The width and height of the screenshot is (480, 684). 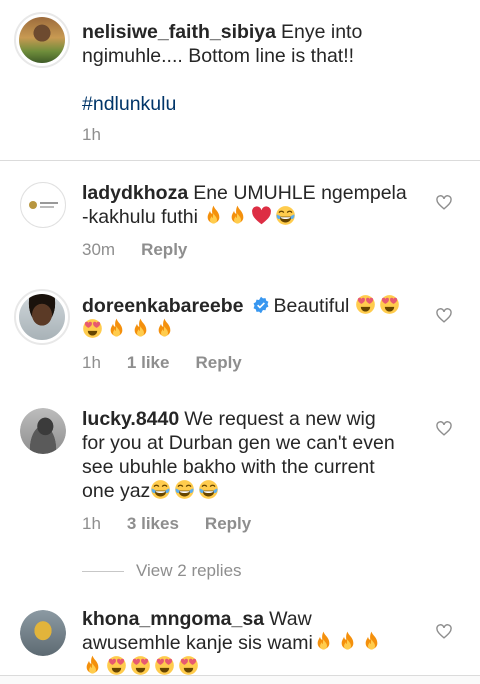 I want to click on caption-username: nelisiwe_faith_sibiya, so click(x=179, y=32).